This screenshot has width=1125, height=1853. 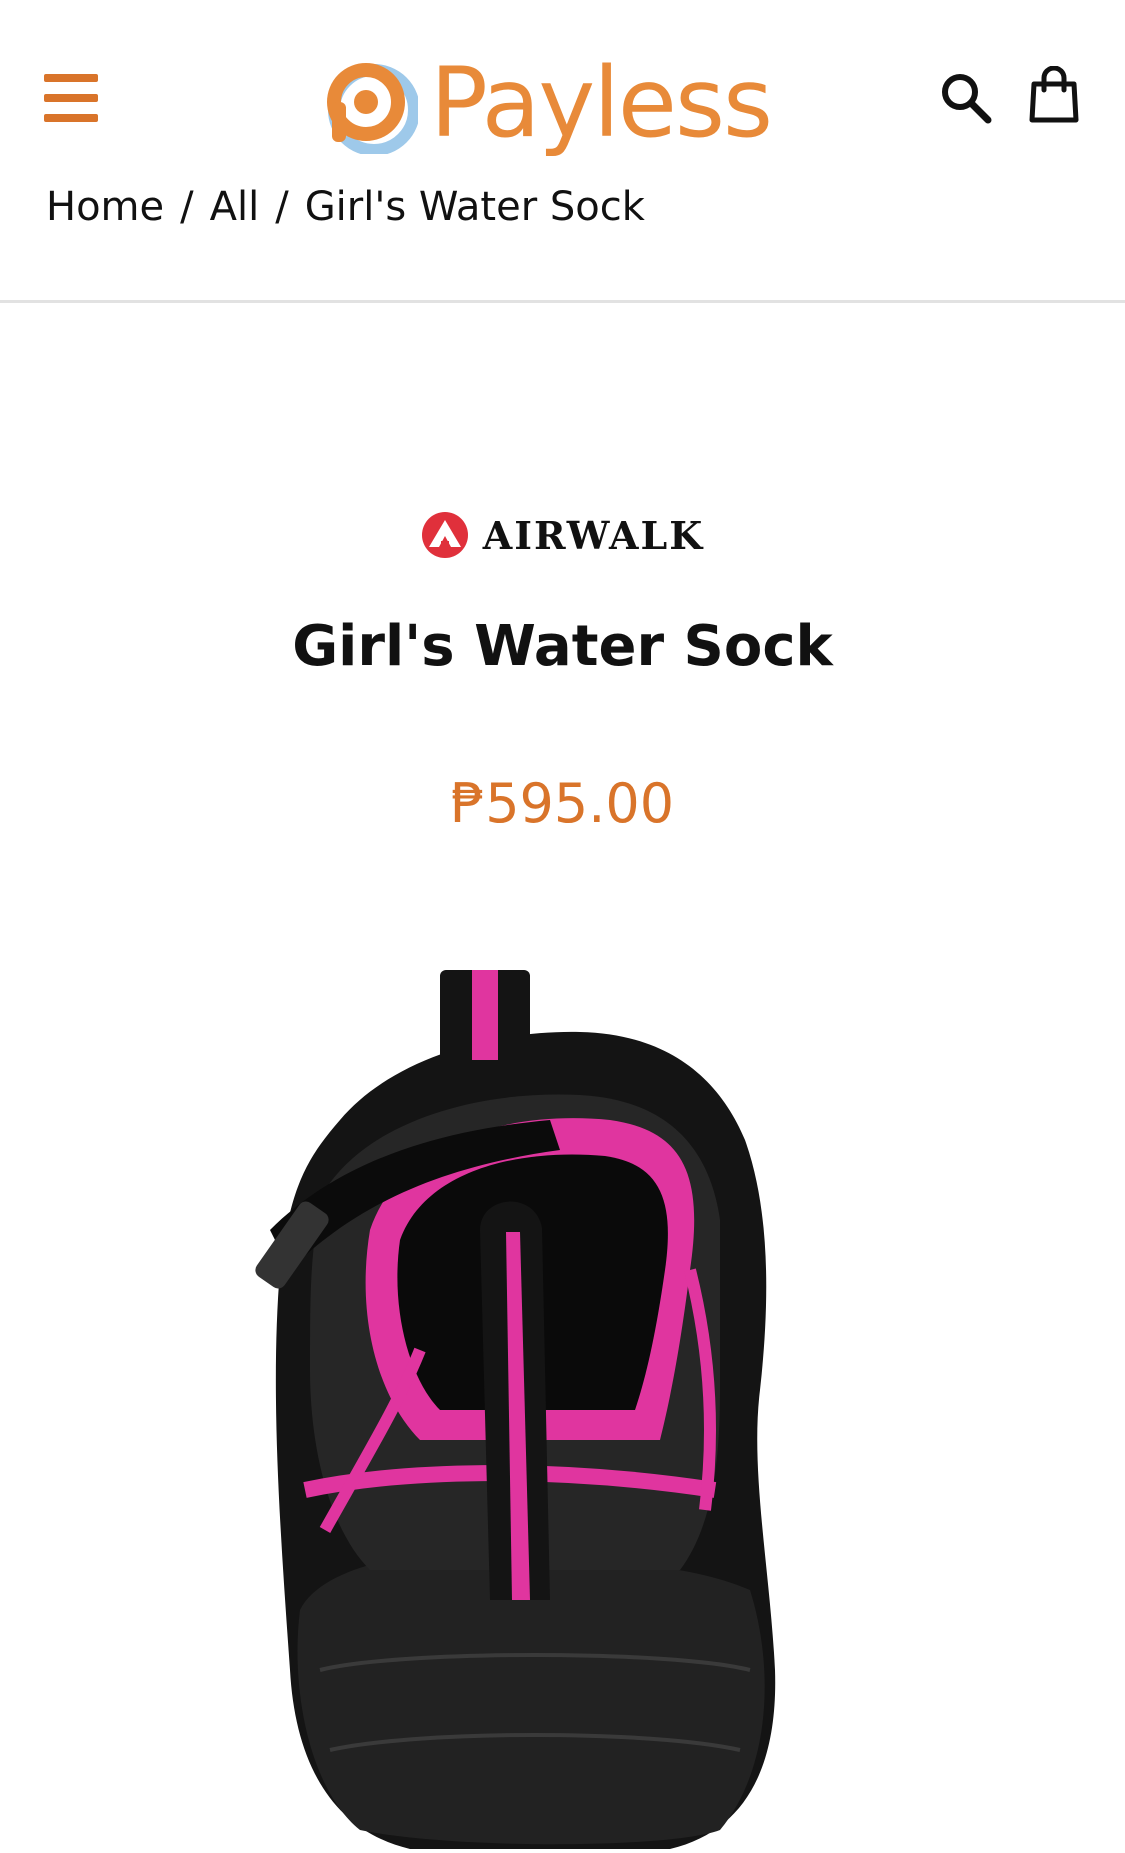 I want to click on brand-name: AIRWALK, so click(x=593, y=535).